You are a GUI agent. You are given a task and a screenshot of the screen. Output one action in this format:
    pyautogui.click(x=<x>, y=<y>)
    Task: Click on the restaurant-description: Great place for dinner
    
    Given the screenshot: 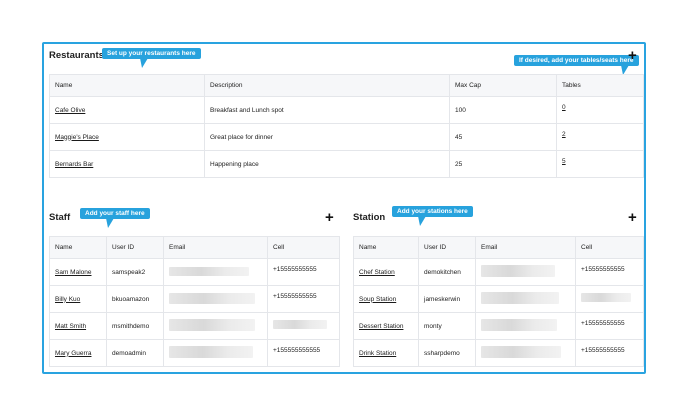 What is the action you would take?
    pyautogui.click(x=327, y=137)
    